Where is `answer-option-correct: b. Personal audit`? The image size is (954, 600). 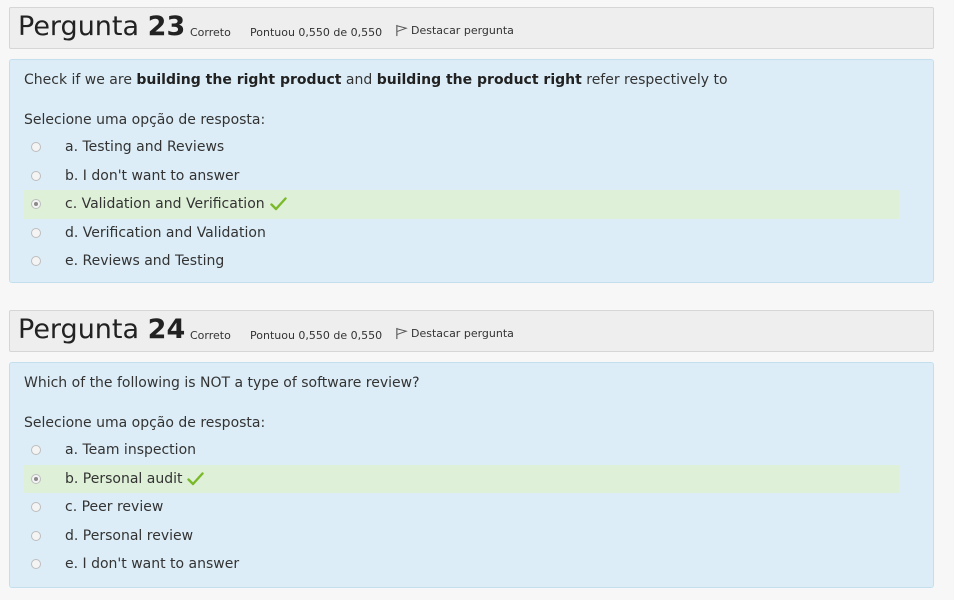
answer-option-correct: b. Personal audit is located at coordinates (461, 478).